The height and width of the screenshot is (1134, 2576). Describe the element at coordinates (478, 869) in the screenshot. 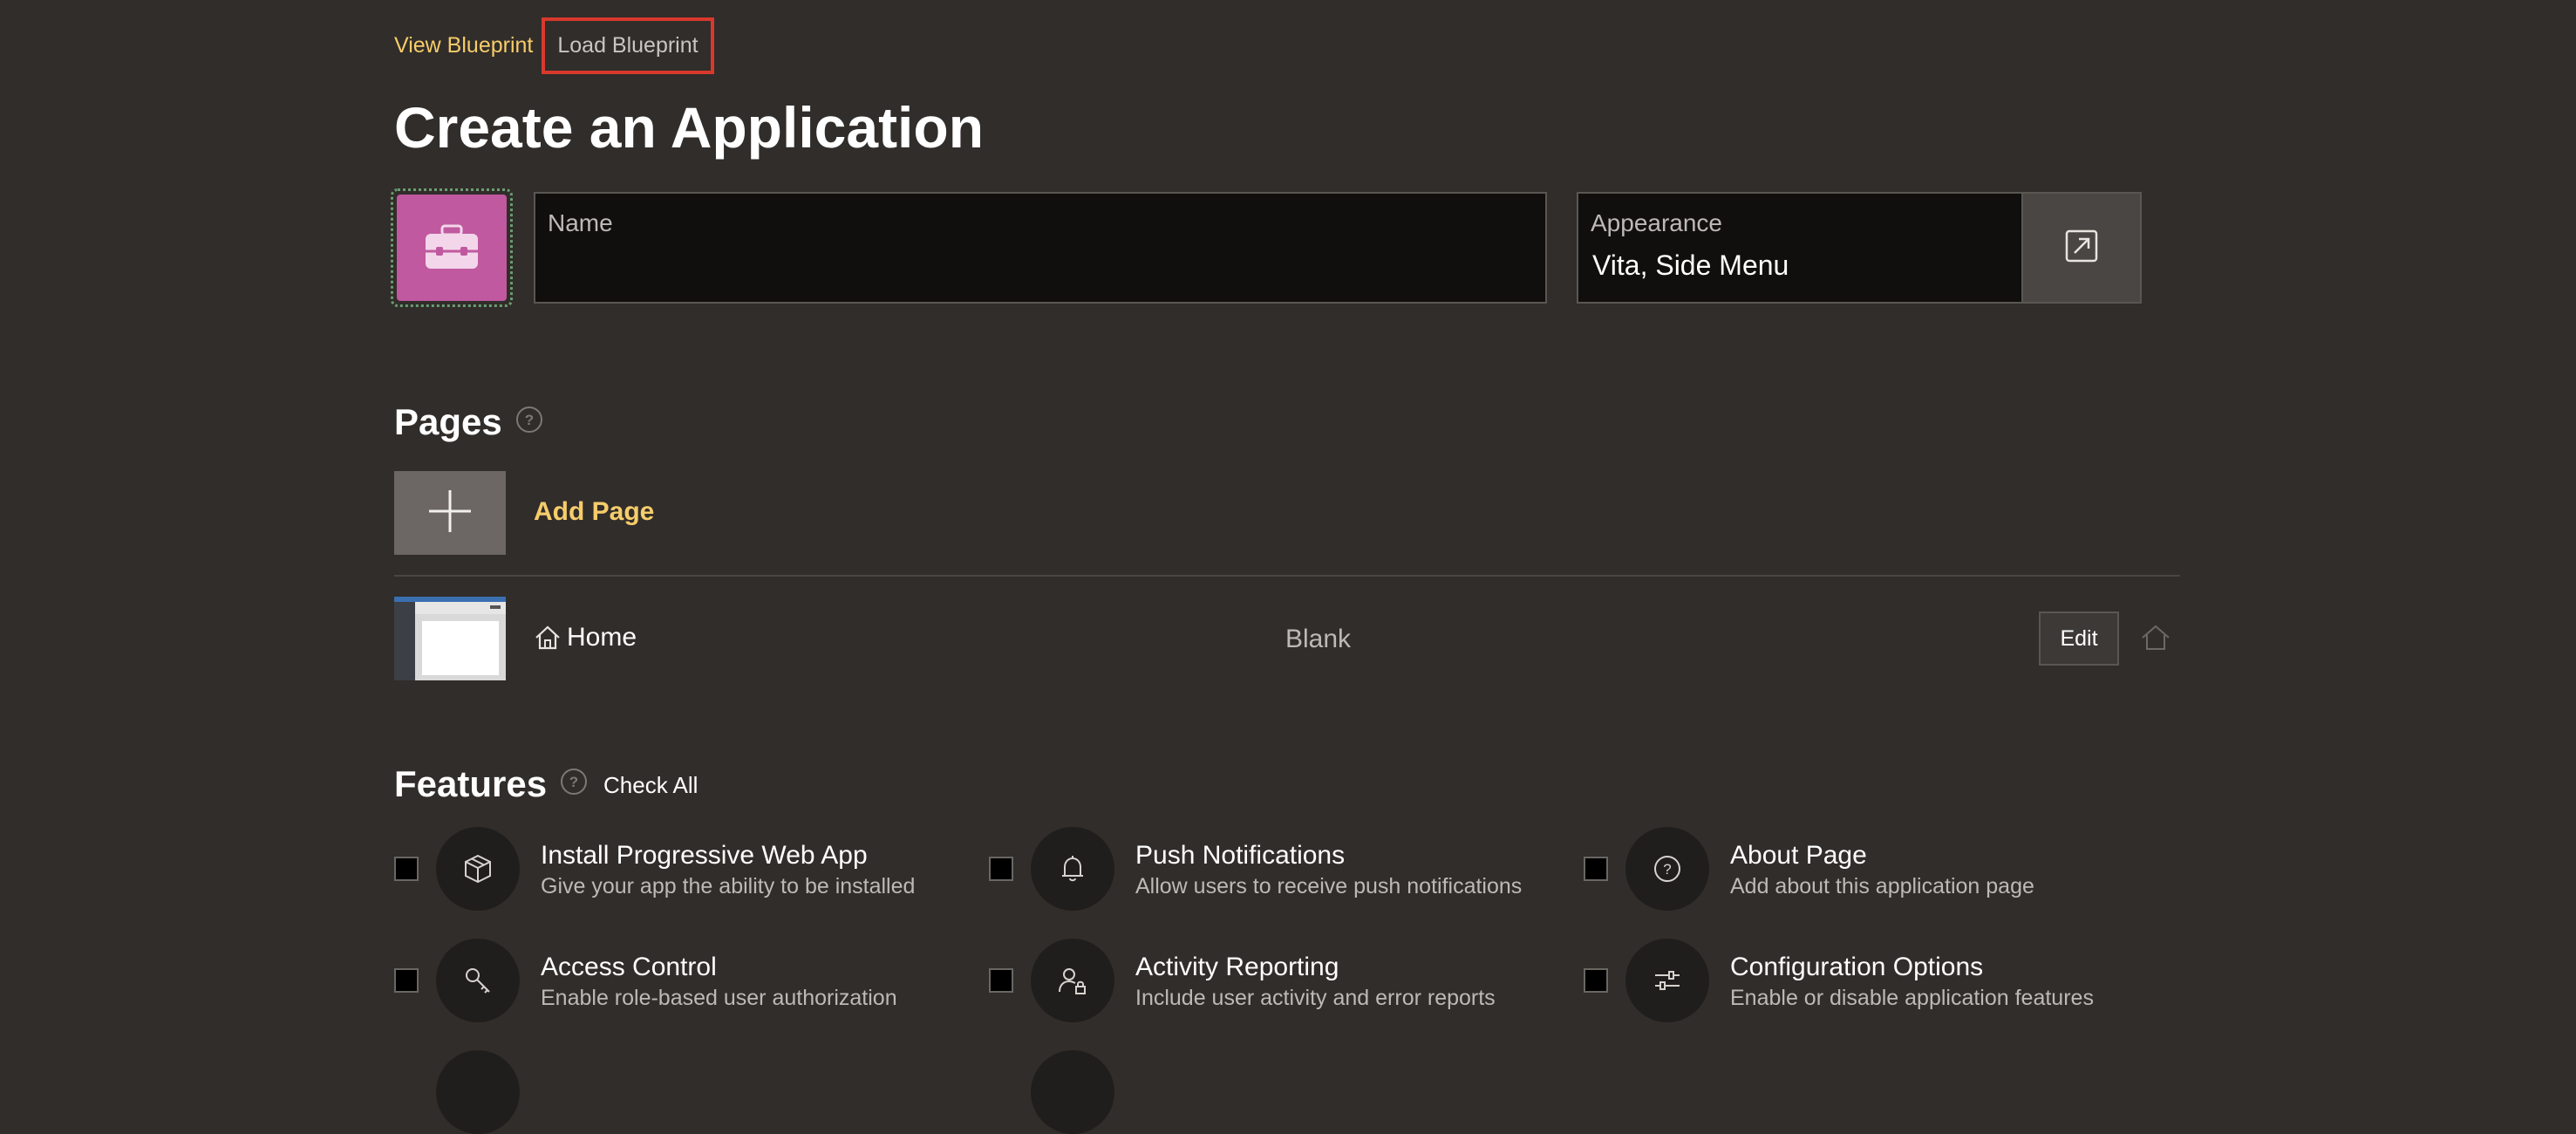

I see `package-icon` at that location.